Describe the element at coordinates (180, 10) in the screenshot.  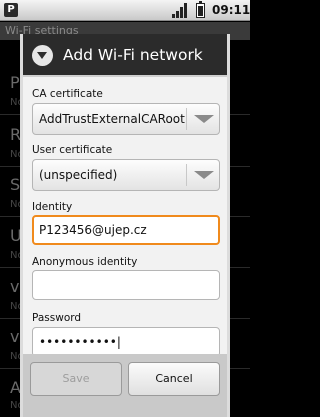
I see `signal-strength-icon` at that location.